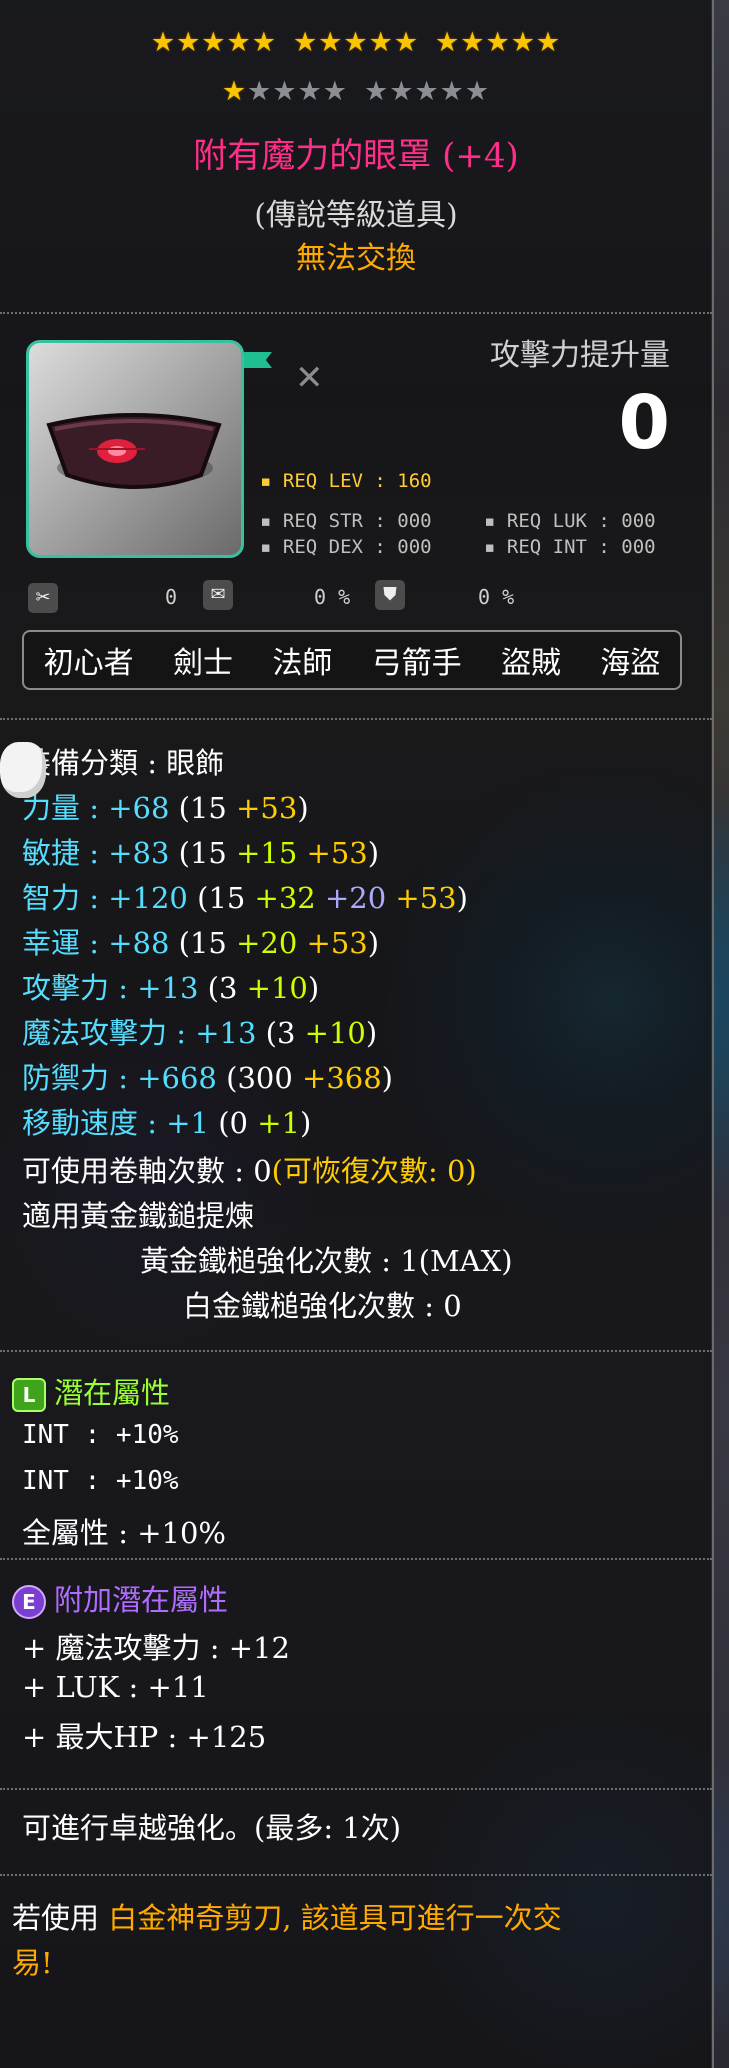  What do you see at coordinates (23, 770) in the screenshot?
I see `cursor-glove-icon` at bounding box center [23, 770].